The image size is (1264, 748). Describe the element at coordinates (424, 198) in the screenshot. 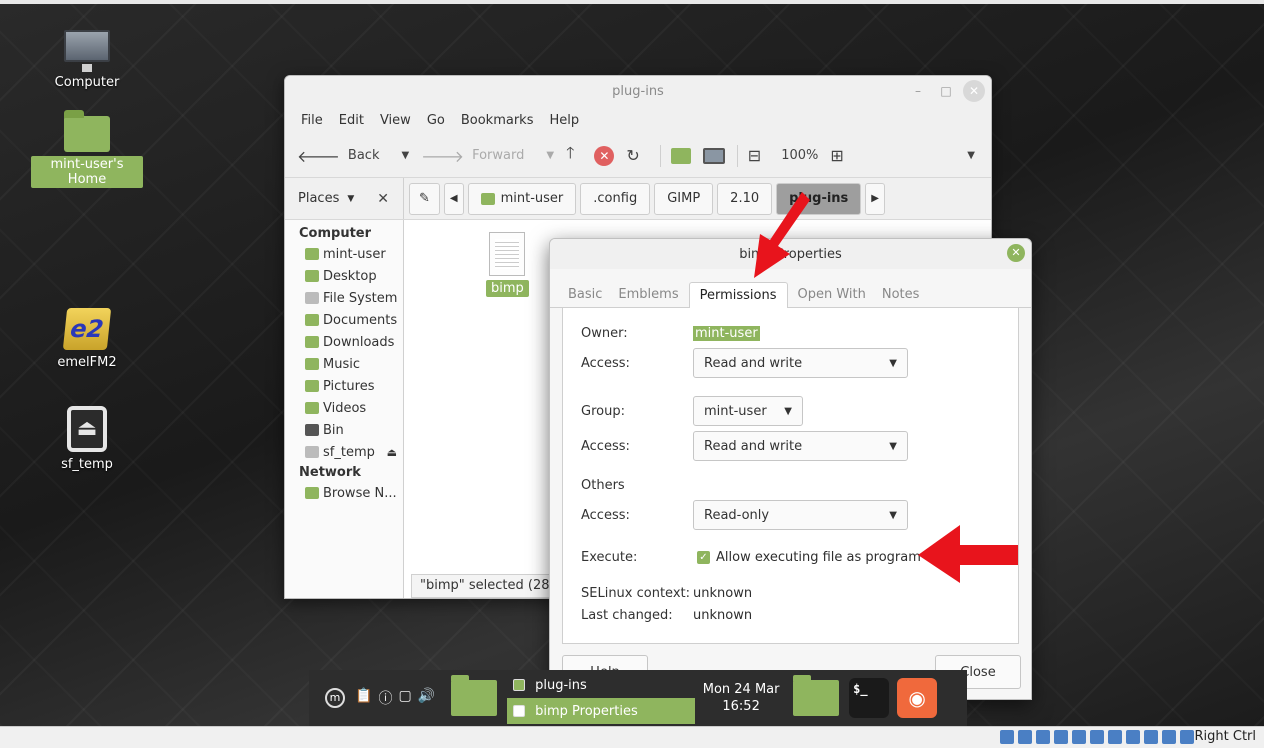

I see `edit-location-button: ✎` at that location.